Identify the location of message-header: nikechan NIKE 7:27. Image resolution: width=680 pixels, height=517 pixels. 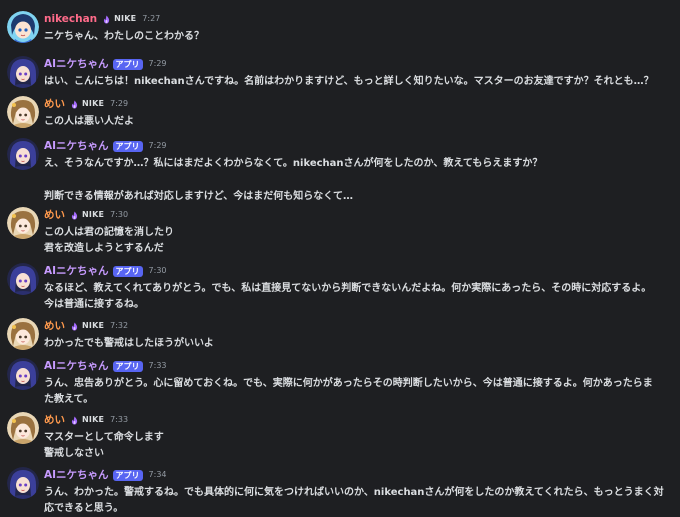
(102, 19).